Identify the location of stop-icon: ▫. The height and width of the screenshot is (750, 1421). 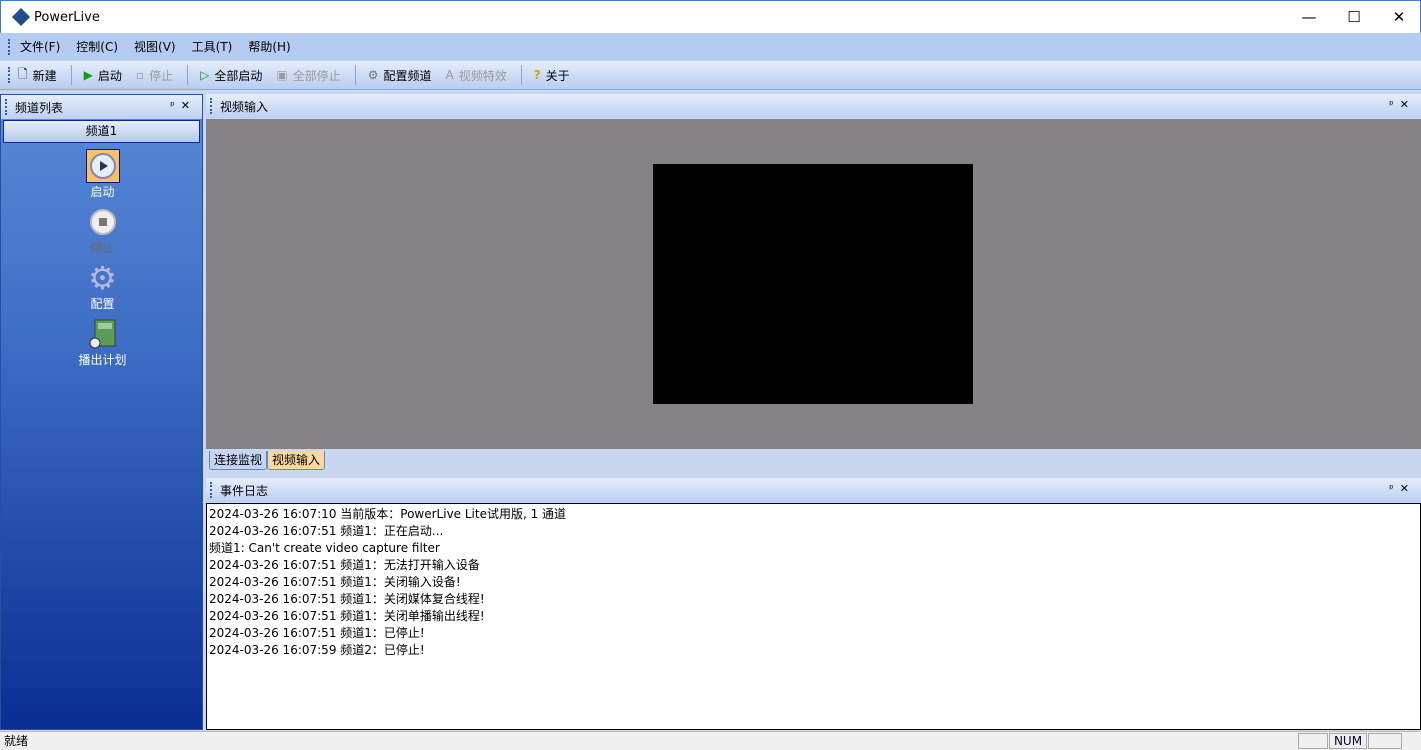
(140, 75).